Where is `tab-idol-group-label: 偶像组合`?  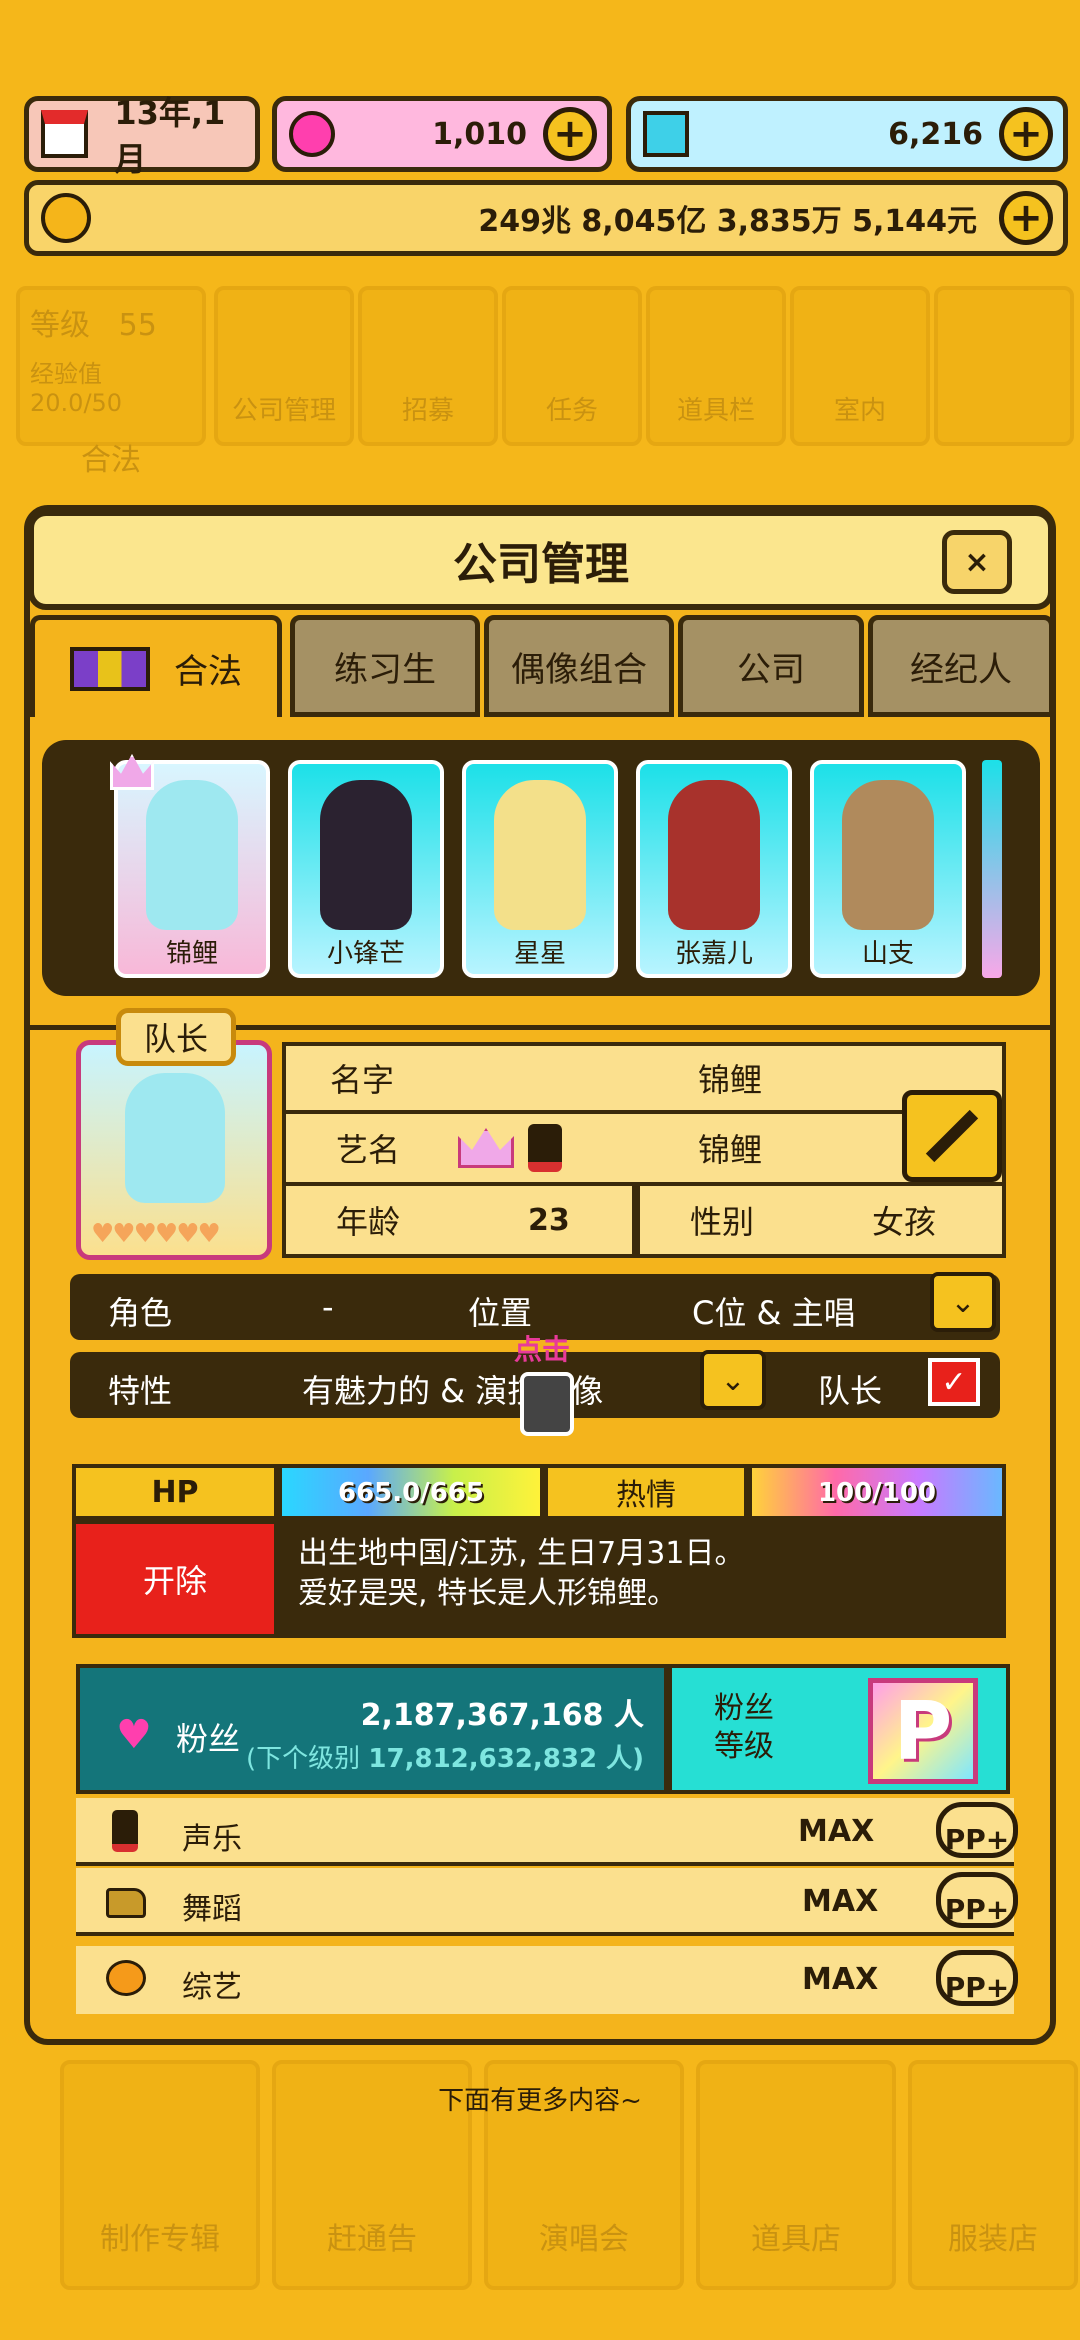
tab-idol-group-label: 偶像组合 is located at coordinates (579, 669).